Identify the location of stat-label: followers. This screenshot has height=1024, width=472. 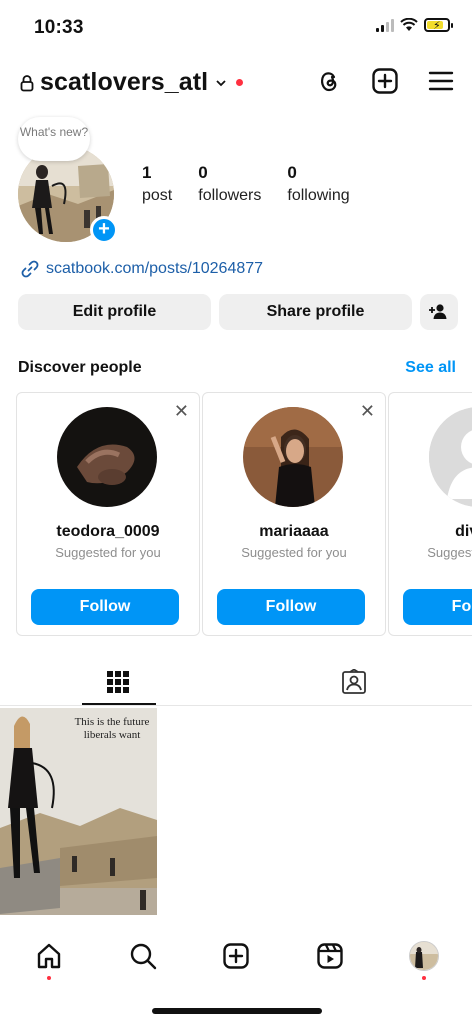
(230, 195).